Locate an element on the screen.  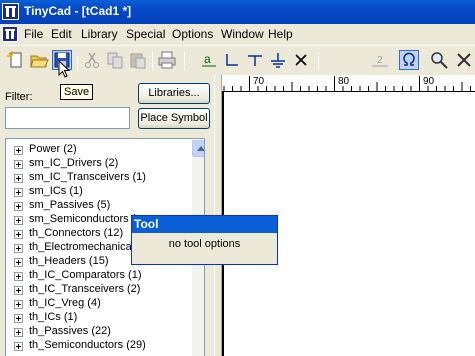
text-icon: a is located at coordinates (209, 60).